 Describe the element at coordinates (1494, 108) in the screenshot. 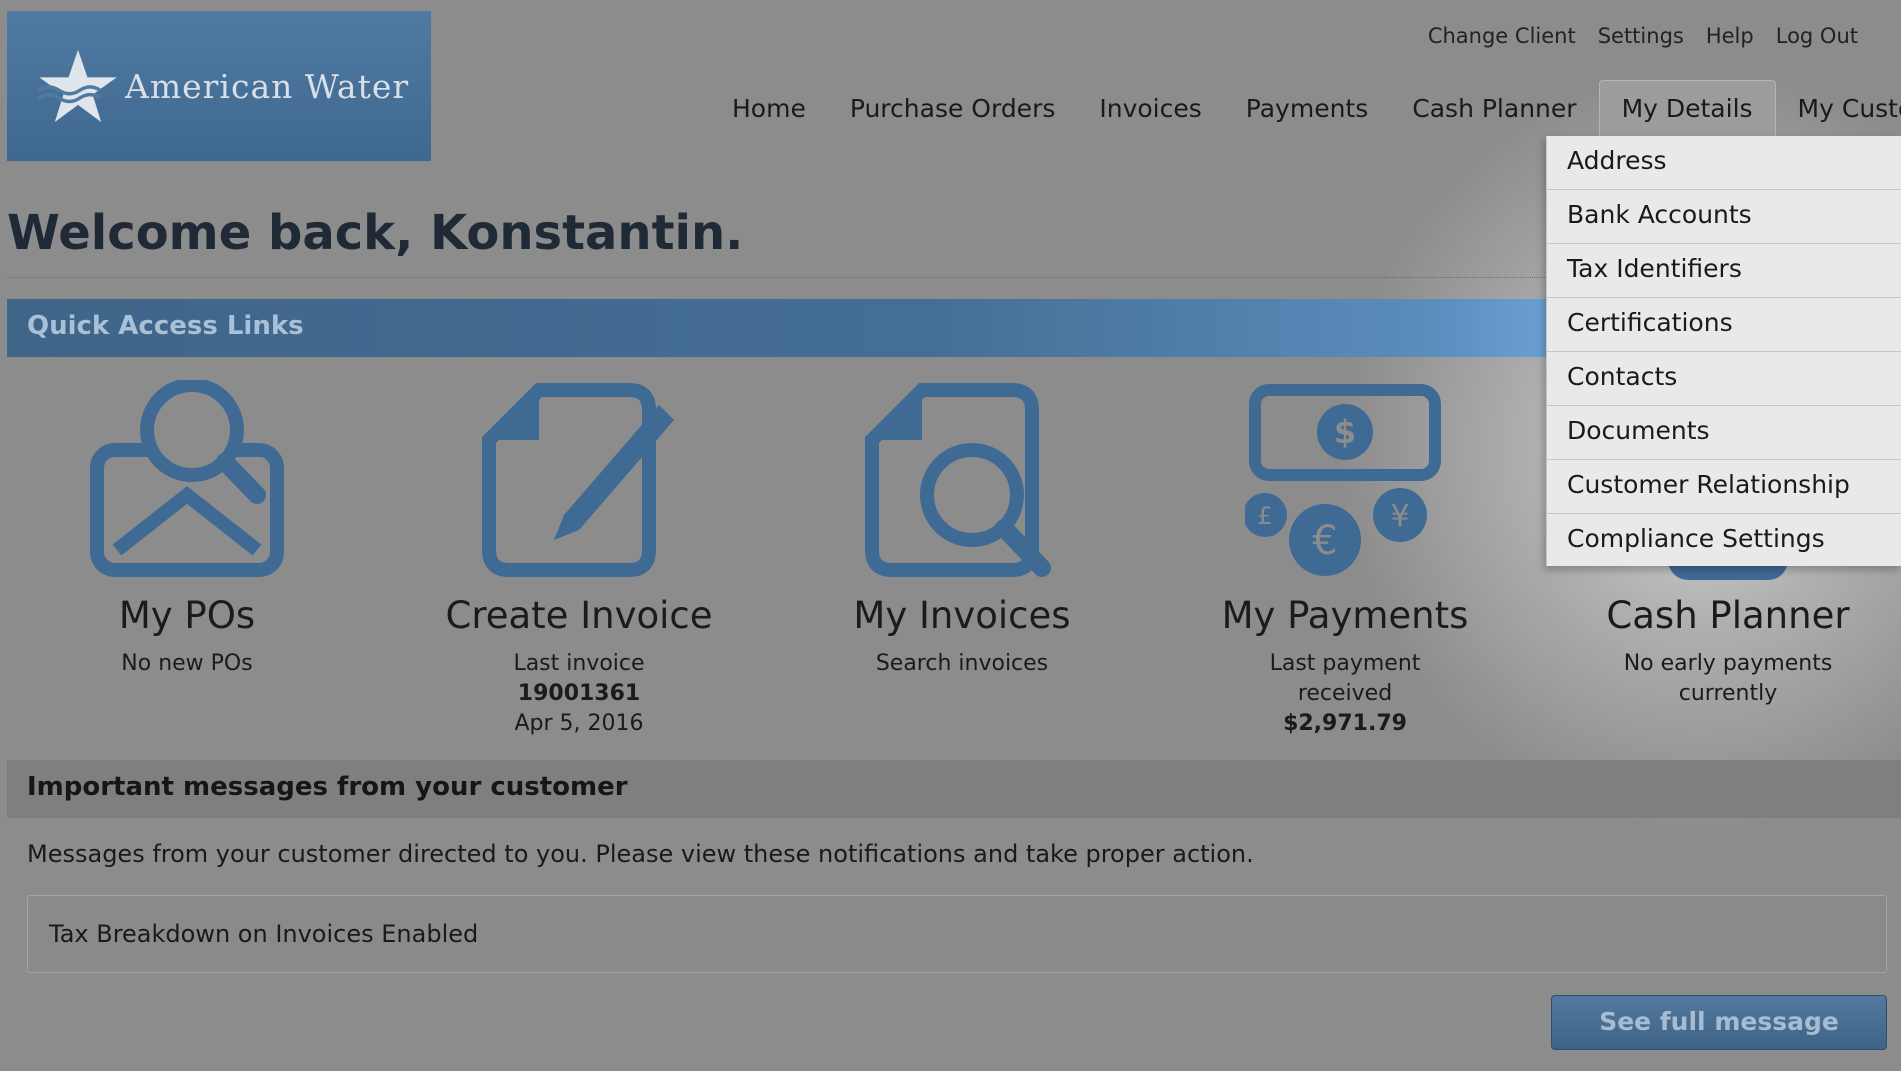

I see `nav-cash-planner: Cash Planner` at that location.